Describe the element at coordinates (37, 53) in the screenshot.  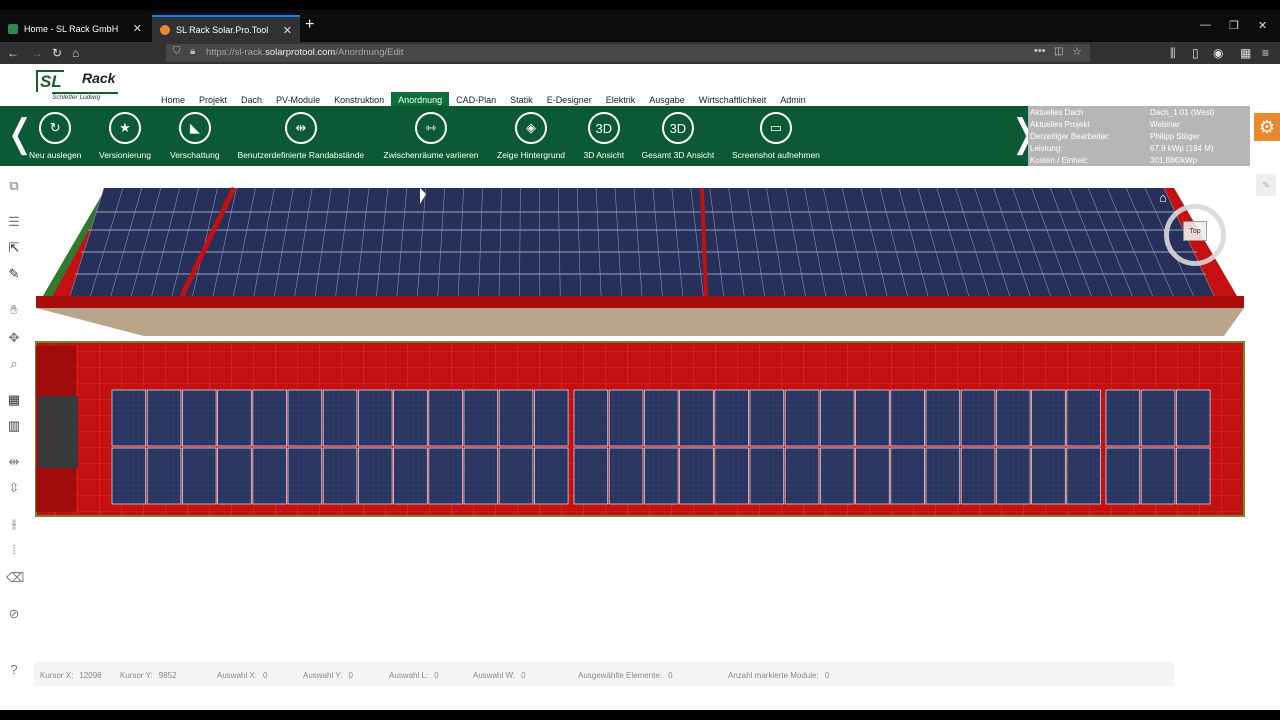
I see `forward-icon: →` at that location.